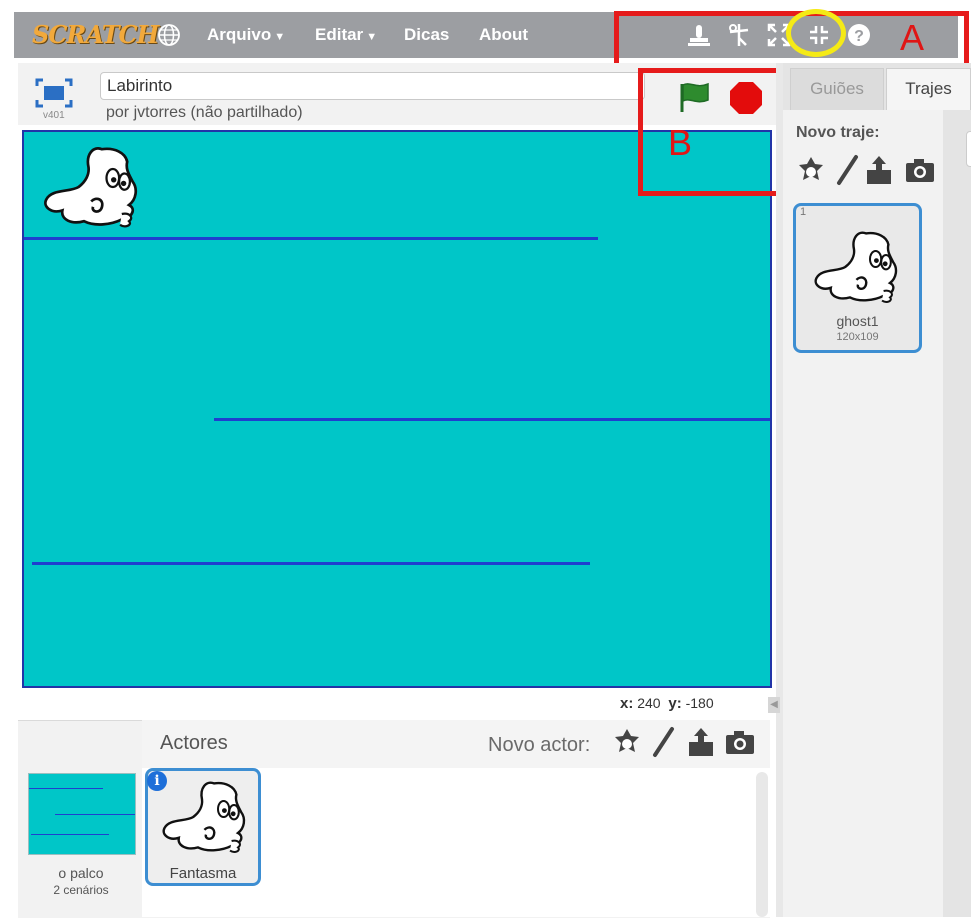 Image resolution: width=971 pixels, height=918 pixels. What do you see at coordinates (663, 742) in the screenshot?
I see `paint-new-sprite-icon` at bounding box center [663, 742].